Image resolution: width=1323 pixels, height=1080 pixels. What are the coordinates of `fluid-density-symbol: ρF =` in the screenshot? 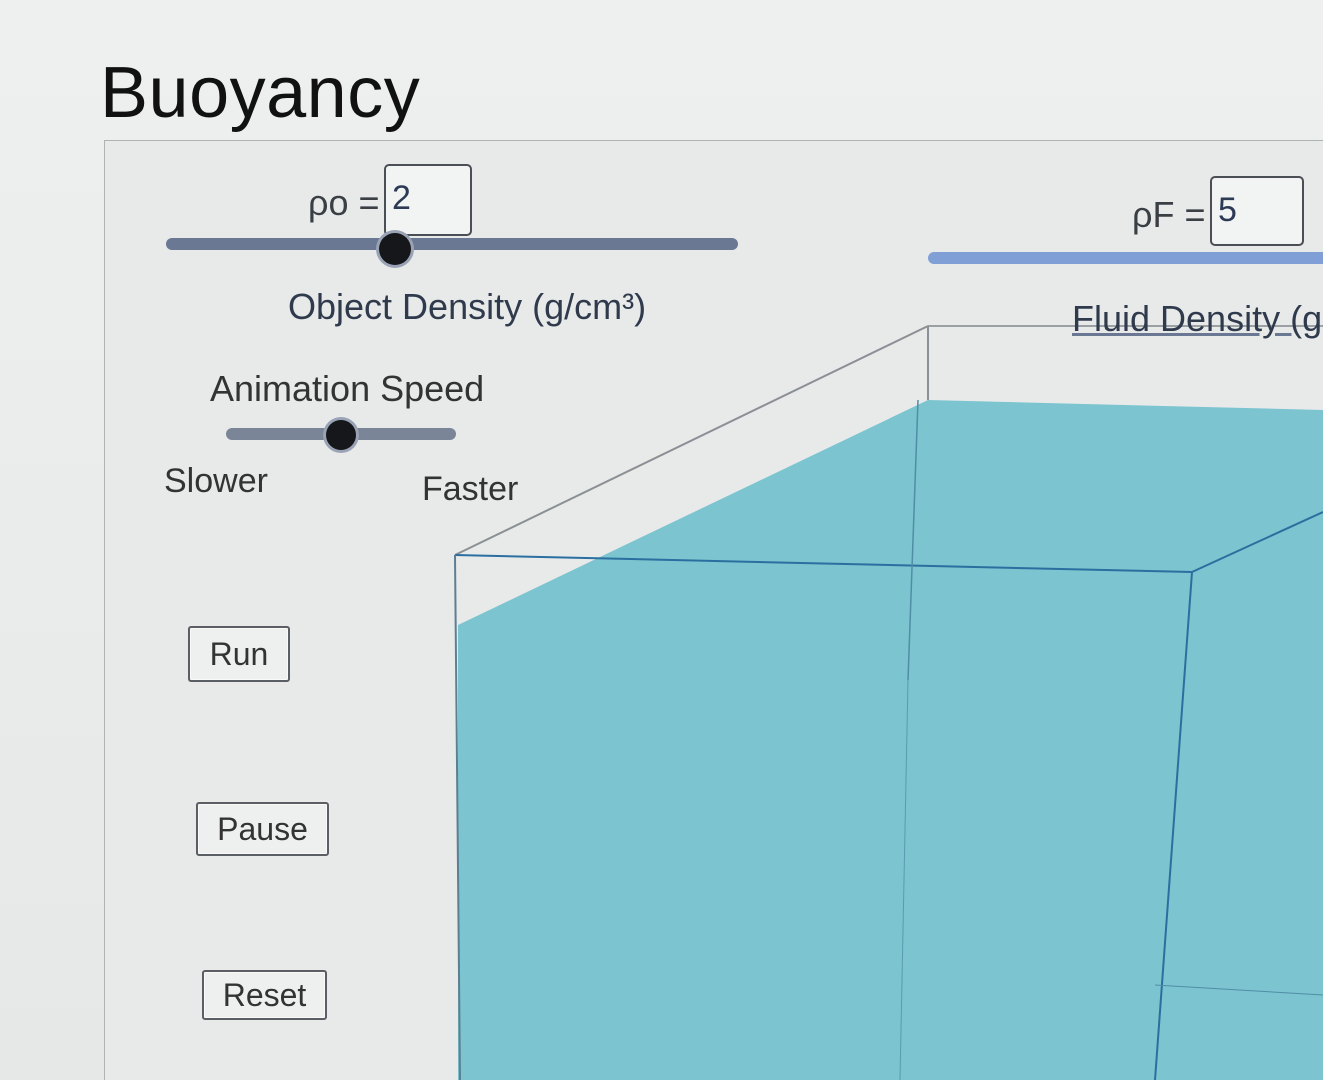 It's located at (1169, 214).